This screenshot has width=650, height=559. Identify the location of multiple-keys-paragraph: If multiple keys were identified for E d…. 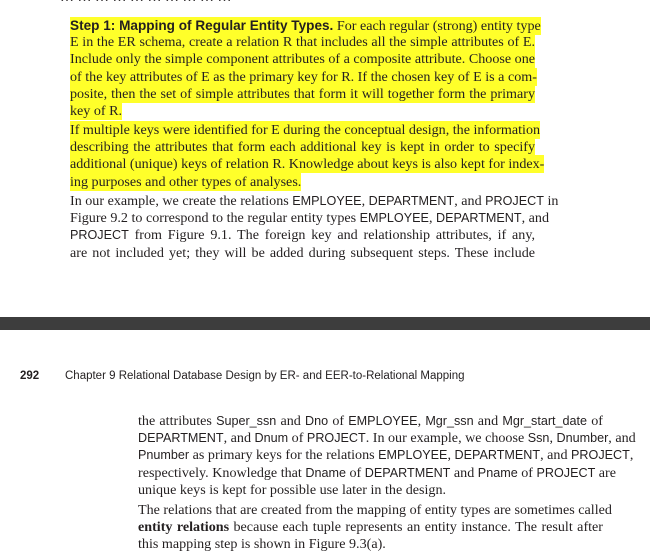
(307, 156).